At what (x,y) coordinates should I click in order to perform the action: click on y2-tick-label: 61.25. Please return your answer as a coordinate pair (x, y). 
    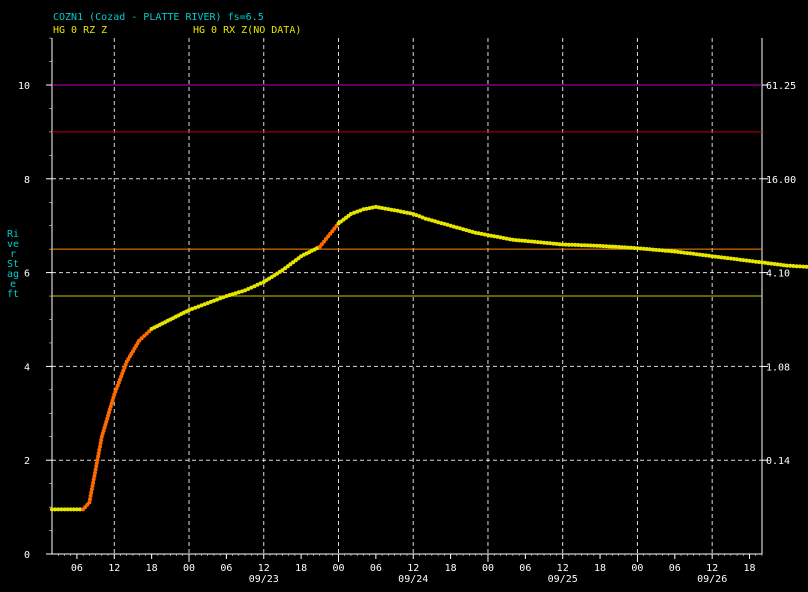
    Looking at the image, I should click on (781, 86).